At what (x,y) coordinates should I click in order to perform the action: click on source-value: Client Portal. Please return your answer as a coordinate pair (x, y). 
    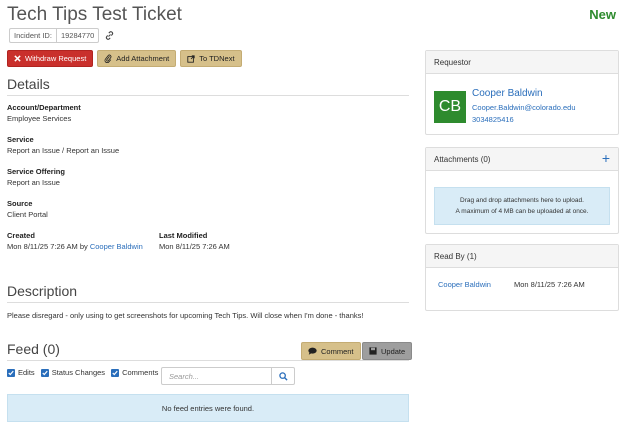
    Looking at the image, I should click on (27, 214).